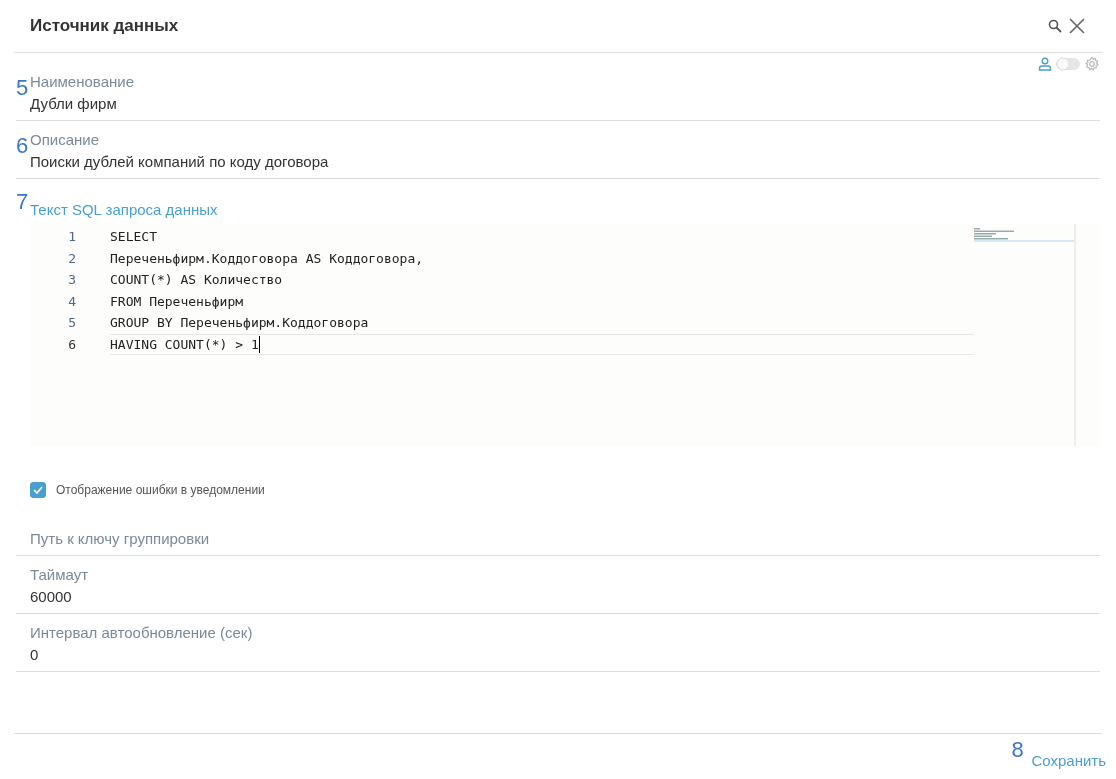 This screenshot has height=779, width=1116. What do you see at coordinates (177, 301) in the screenshot?
I see `code-line: FROM Переченьфирм` at bounding box center [177, 301].